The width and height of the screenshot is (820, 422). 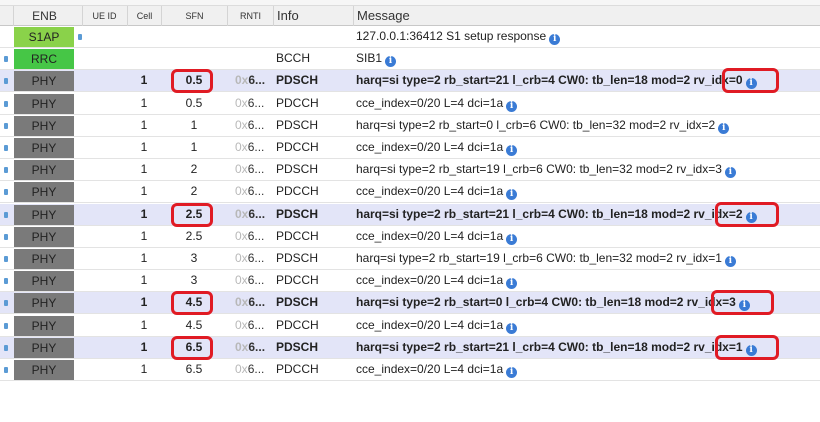 What do you see at coordinates (194, 191) in the screenshot?
I see `sfn-value: 2` at bounding box center [194, 191].